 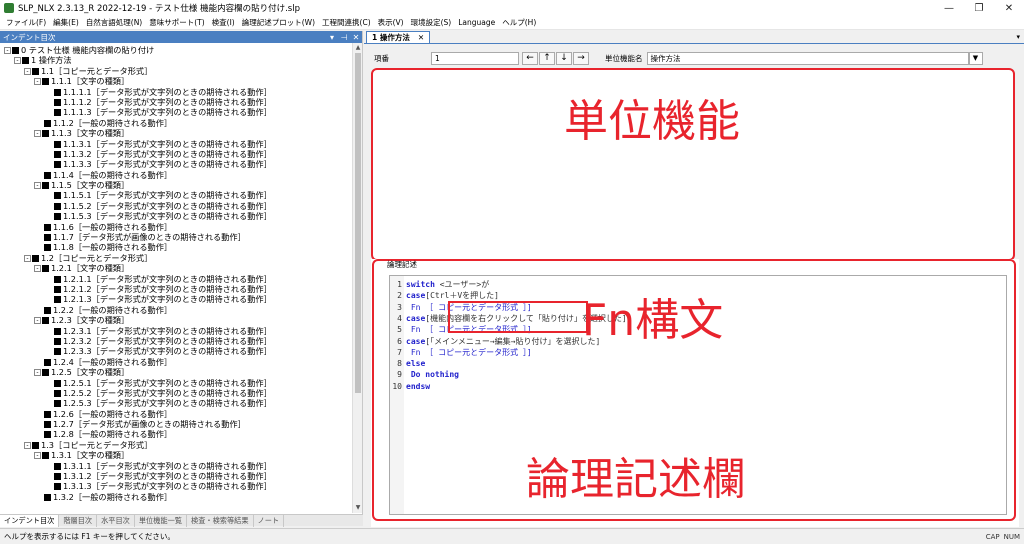 What do you see at coordinates (176, 237) in the screenshot?
I see `tree-item: 1.1.7［データ形式が画像のときの期待される動作］` at bounding box center [176, 237].